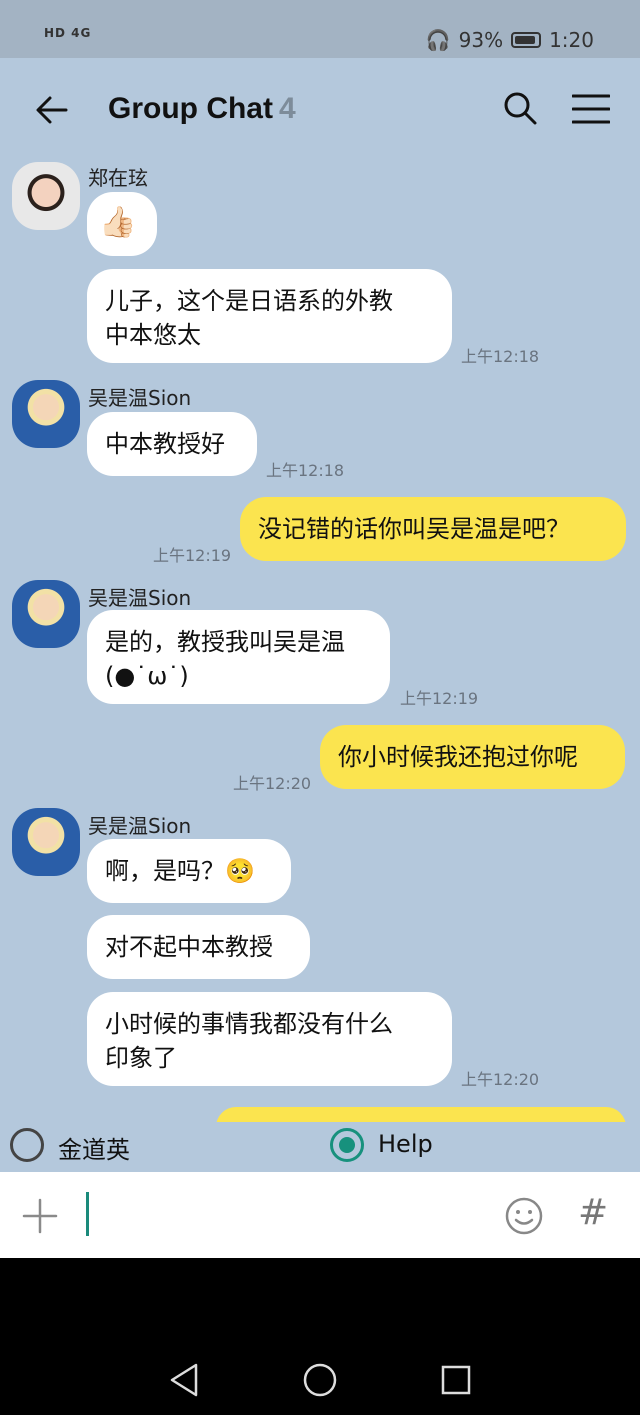  Describe the element at coordinates (405, 1144) in the screenshot. I see `option-2-label: Help` at that location.